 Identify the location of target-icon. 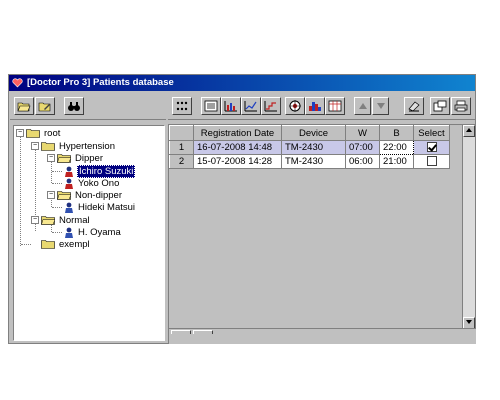
(295, 106).